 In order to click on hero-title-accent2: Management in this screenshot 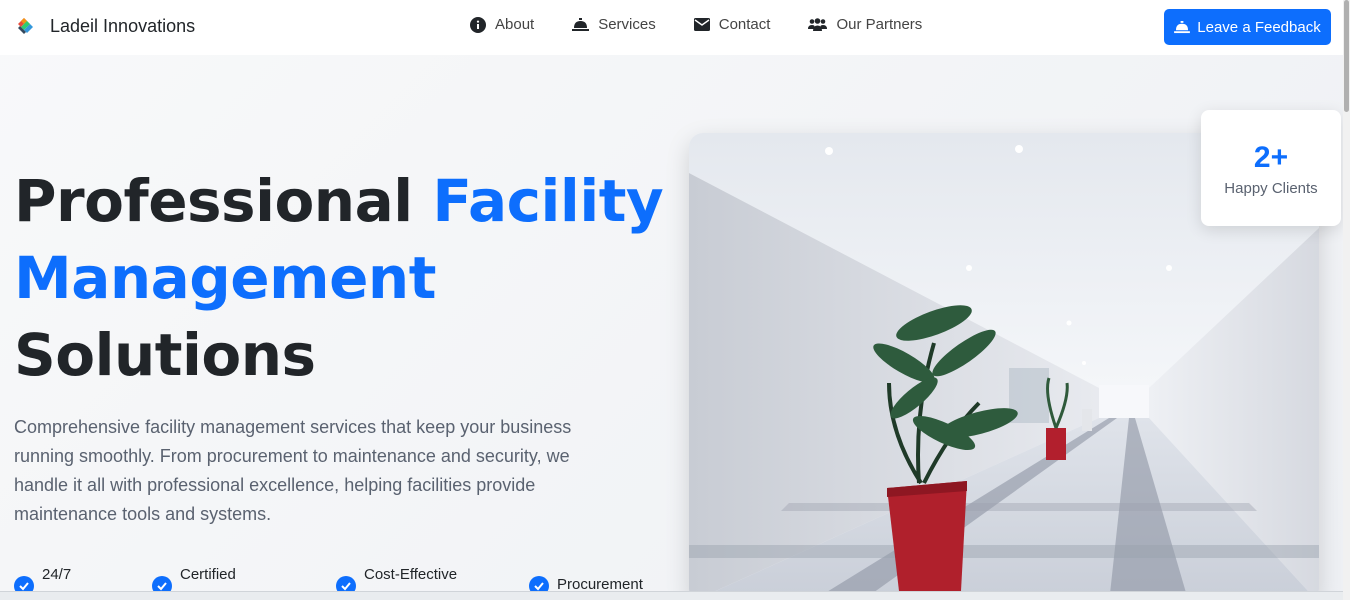, I will do `click(225, 278)`.